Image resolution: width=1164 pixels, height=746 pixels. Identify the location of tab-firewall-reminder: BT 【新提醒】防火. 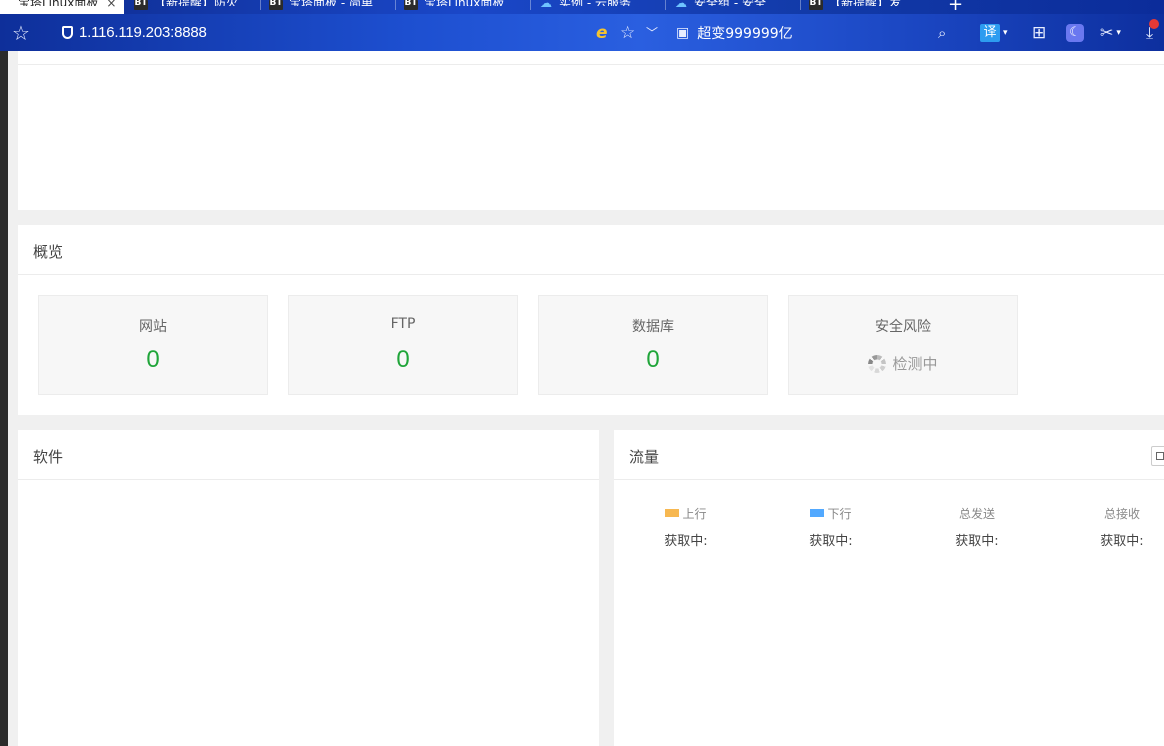
(192, 7).